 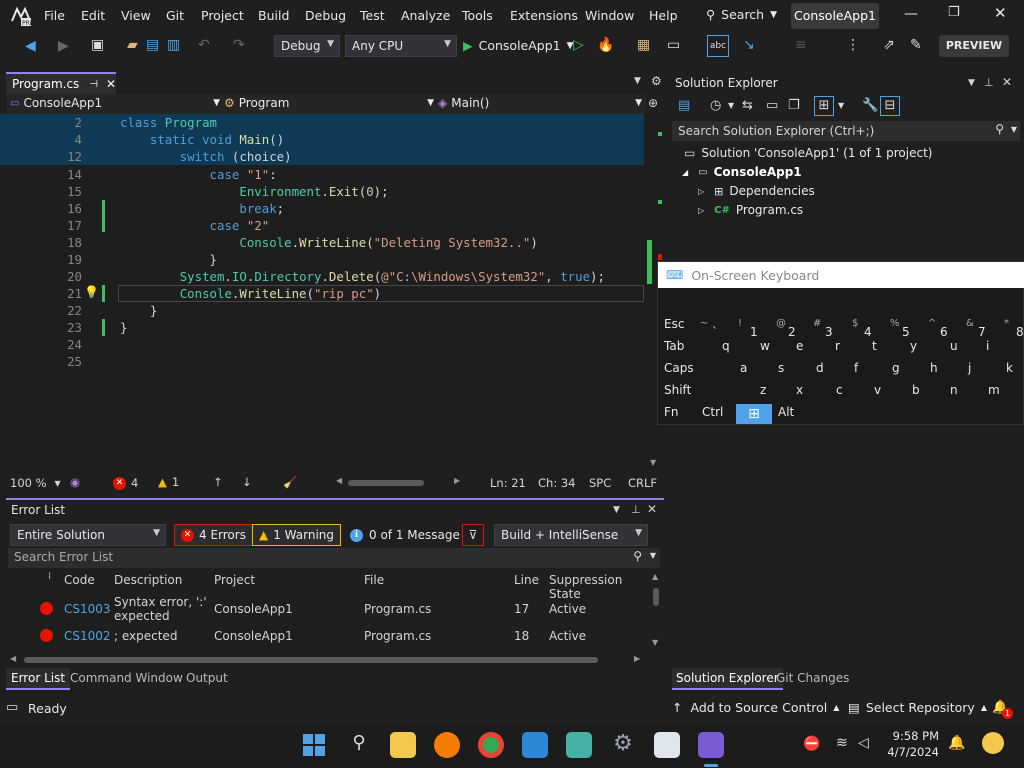 I want to click on key-c: c, so click(x=854, y=393).